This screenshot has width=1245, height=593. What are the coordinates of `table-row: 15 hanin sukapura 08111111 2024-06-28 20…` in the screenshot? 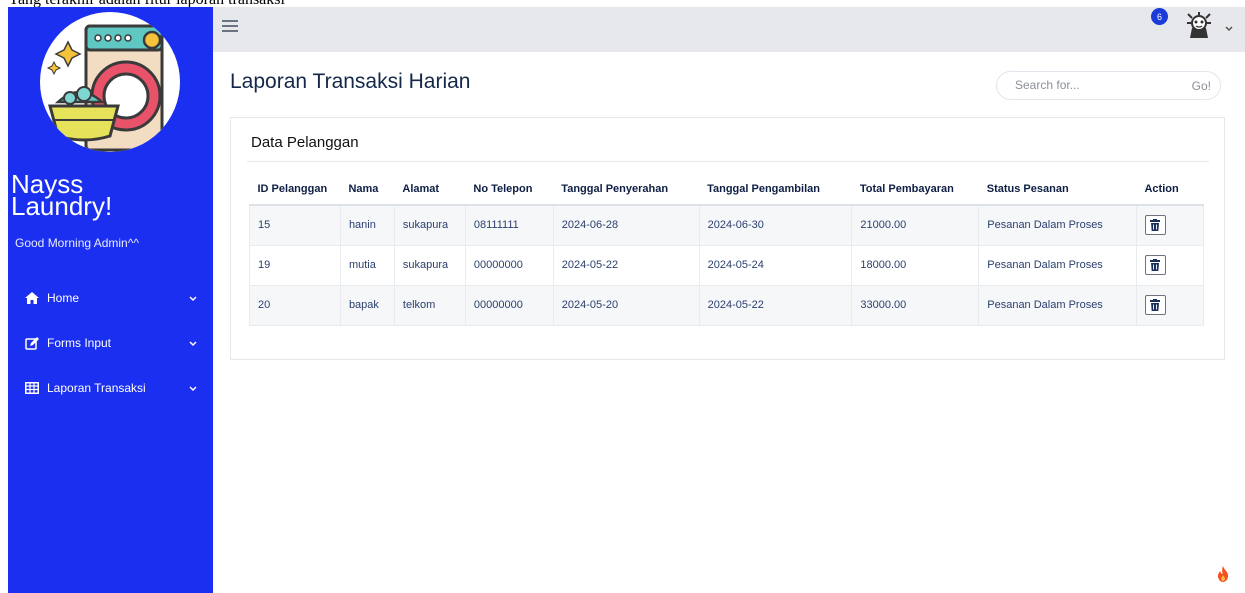 It's located at (727, 225).